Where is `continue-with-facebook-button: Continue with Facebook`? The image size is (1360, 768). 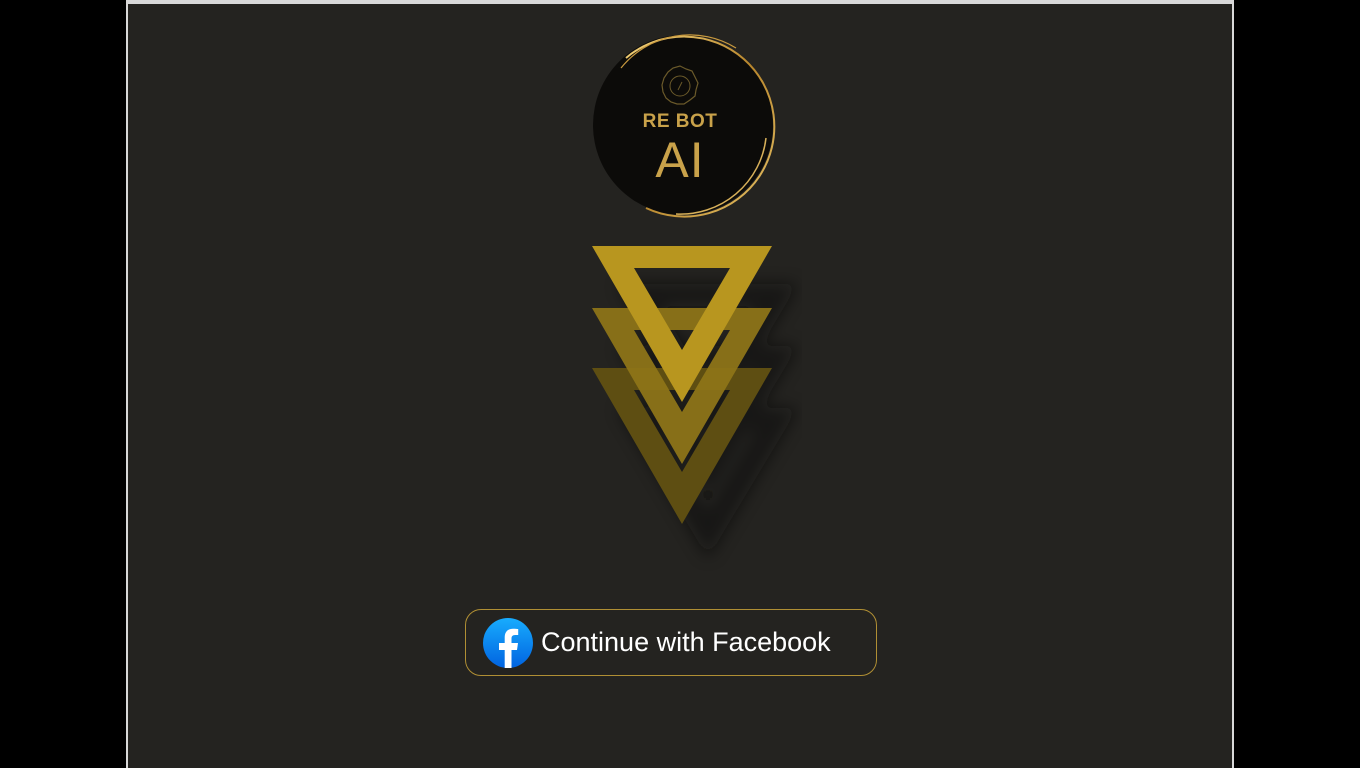 continue-with-facebook-button: Continue with Facebook is located at coordinates (671, 642).